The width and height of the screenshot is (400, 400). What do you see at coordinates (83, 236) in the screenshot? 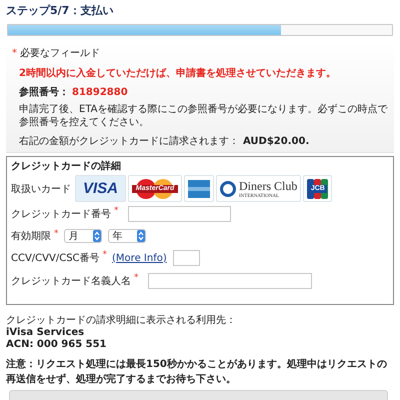
I see `dropdown: 月` at bounding box center [83, 236].